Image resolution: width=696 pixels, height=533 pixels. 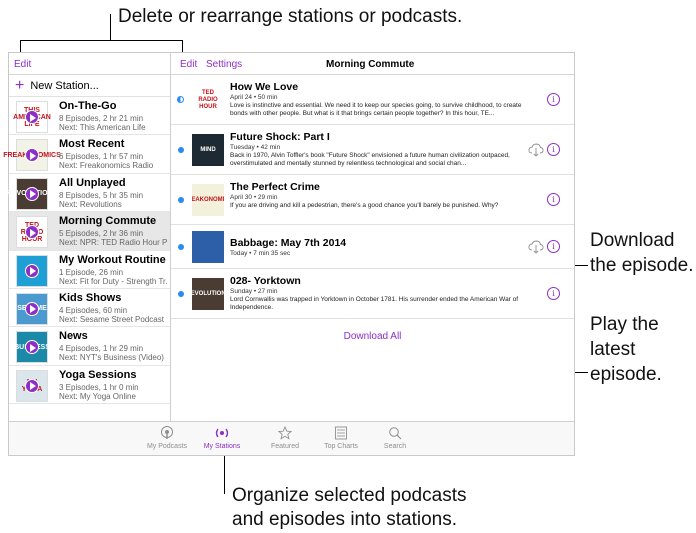 What do you see at coordinates (208, 99) in the screenshot?
I see `artwork-label: TED RADIO HOUR` at bounding box center [208, 99].